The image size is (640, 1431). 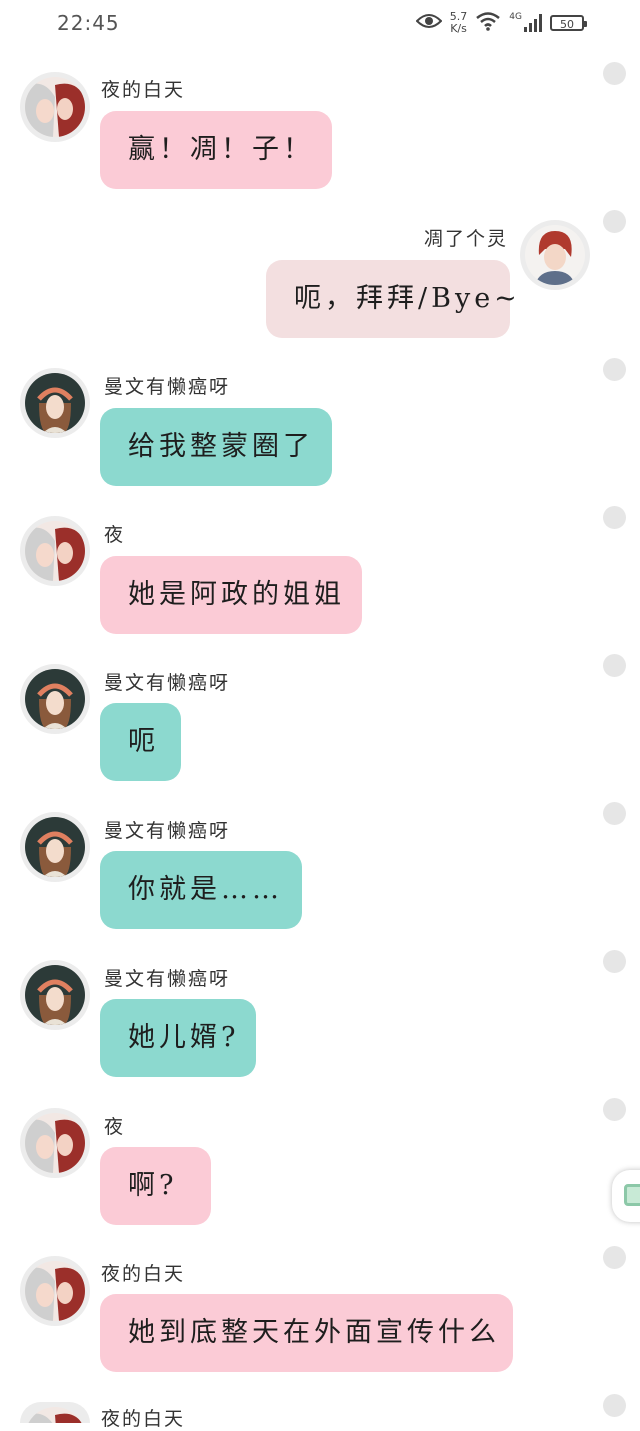 What do you see at coordinates (458, 22) in the screenshot?
I see `network-speed: 5.7 K/s` at bounding box center [458, 22].